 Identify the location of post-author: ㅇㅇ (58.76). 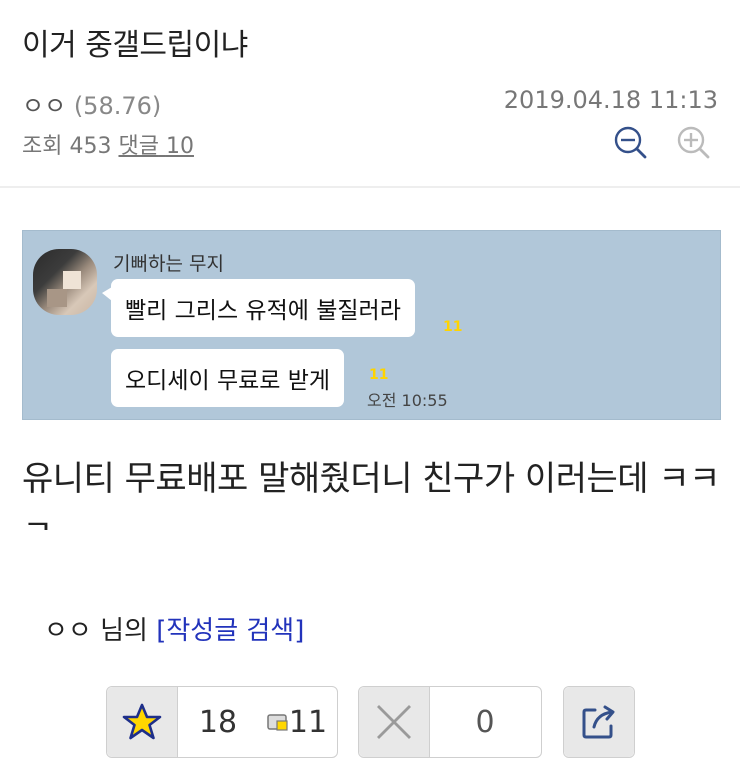
(91, 103).